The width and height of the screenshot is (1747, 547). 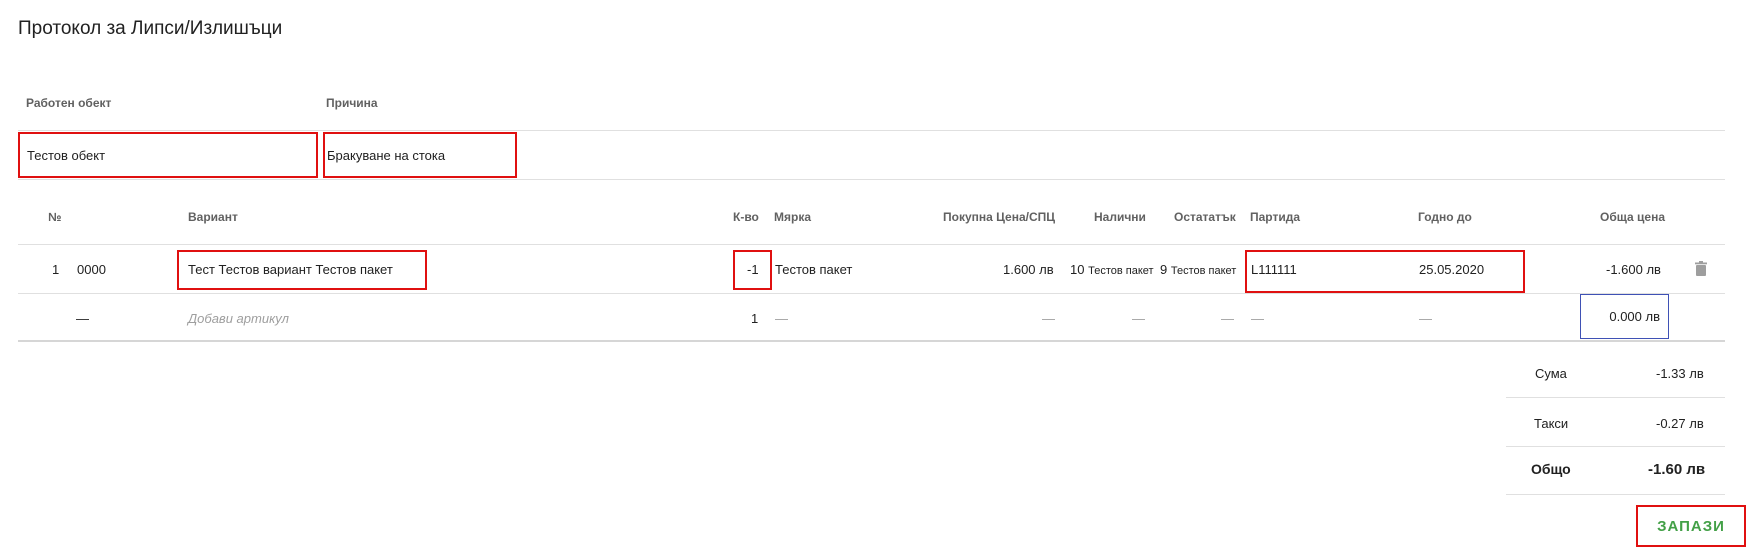 I want to click on add-row-qty: 1, so click(x=754, y=318).